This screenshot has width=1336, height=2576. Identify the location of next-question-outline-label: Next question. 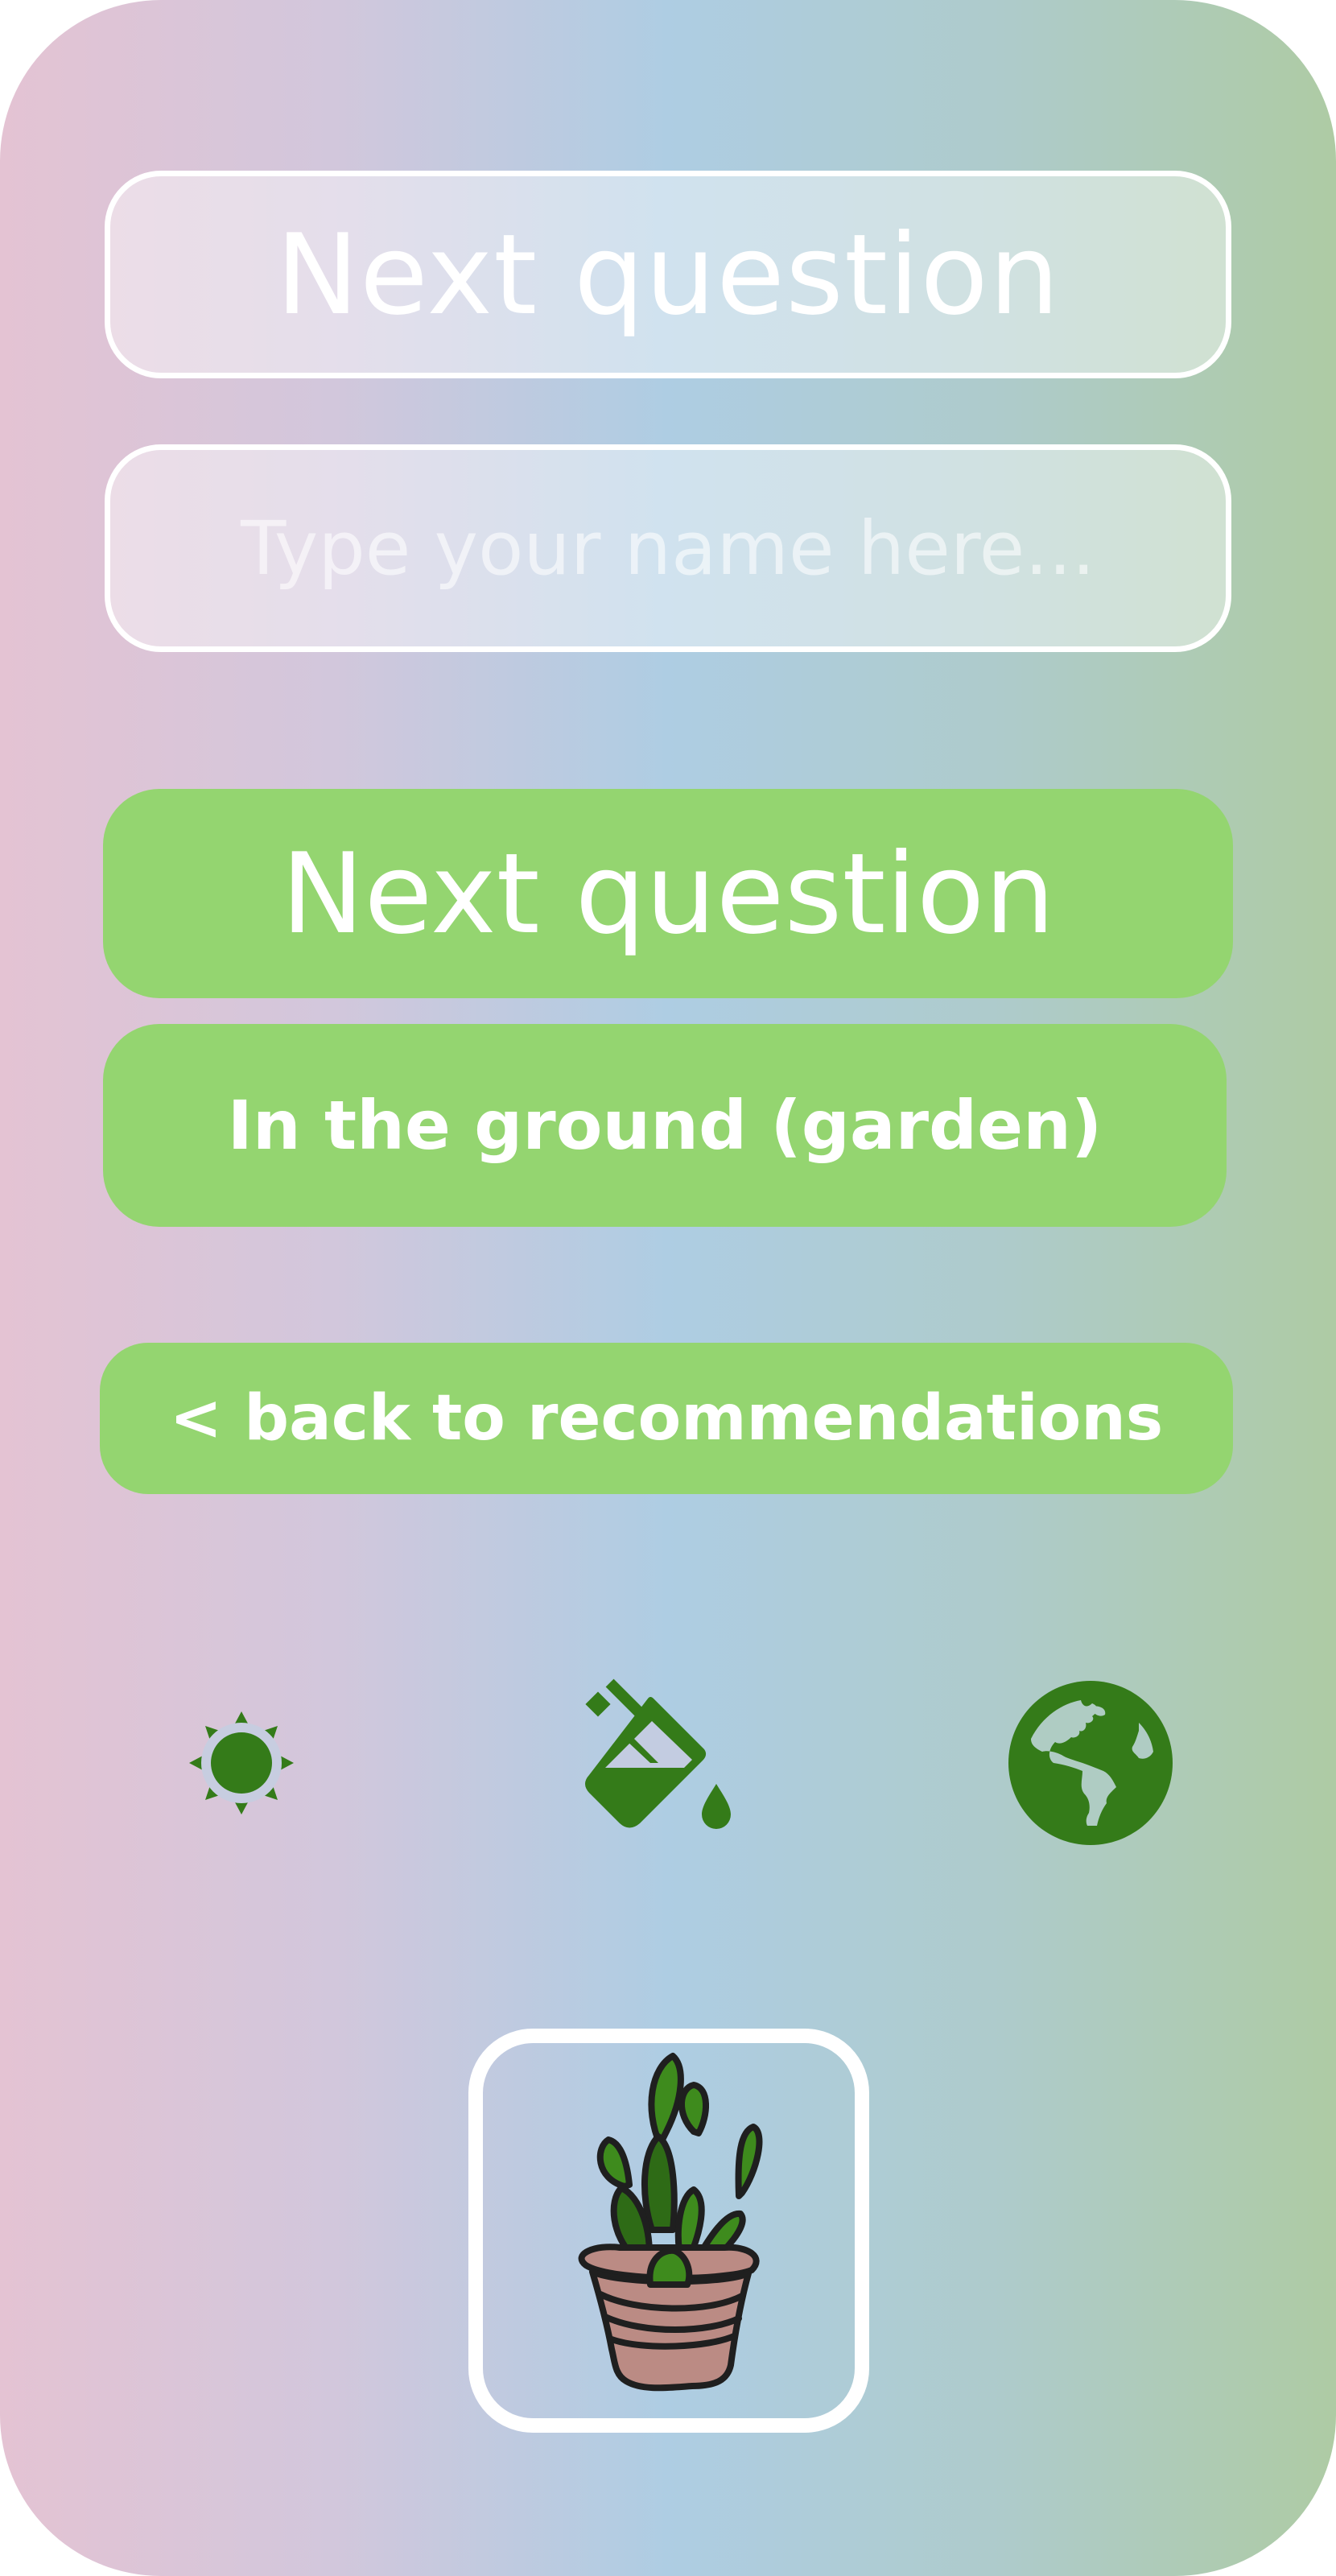
(668, 274).